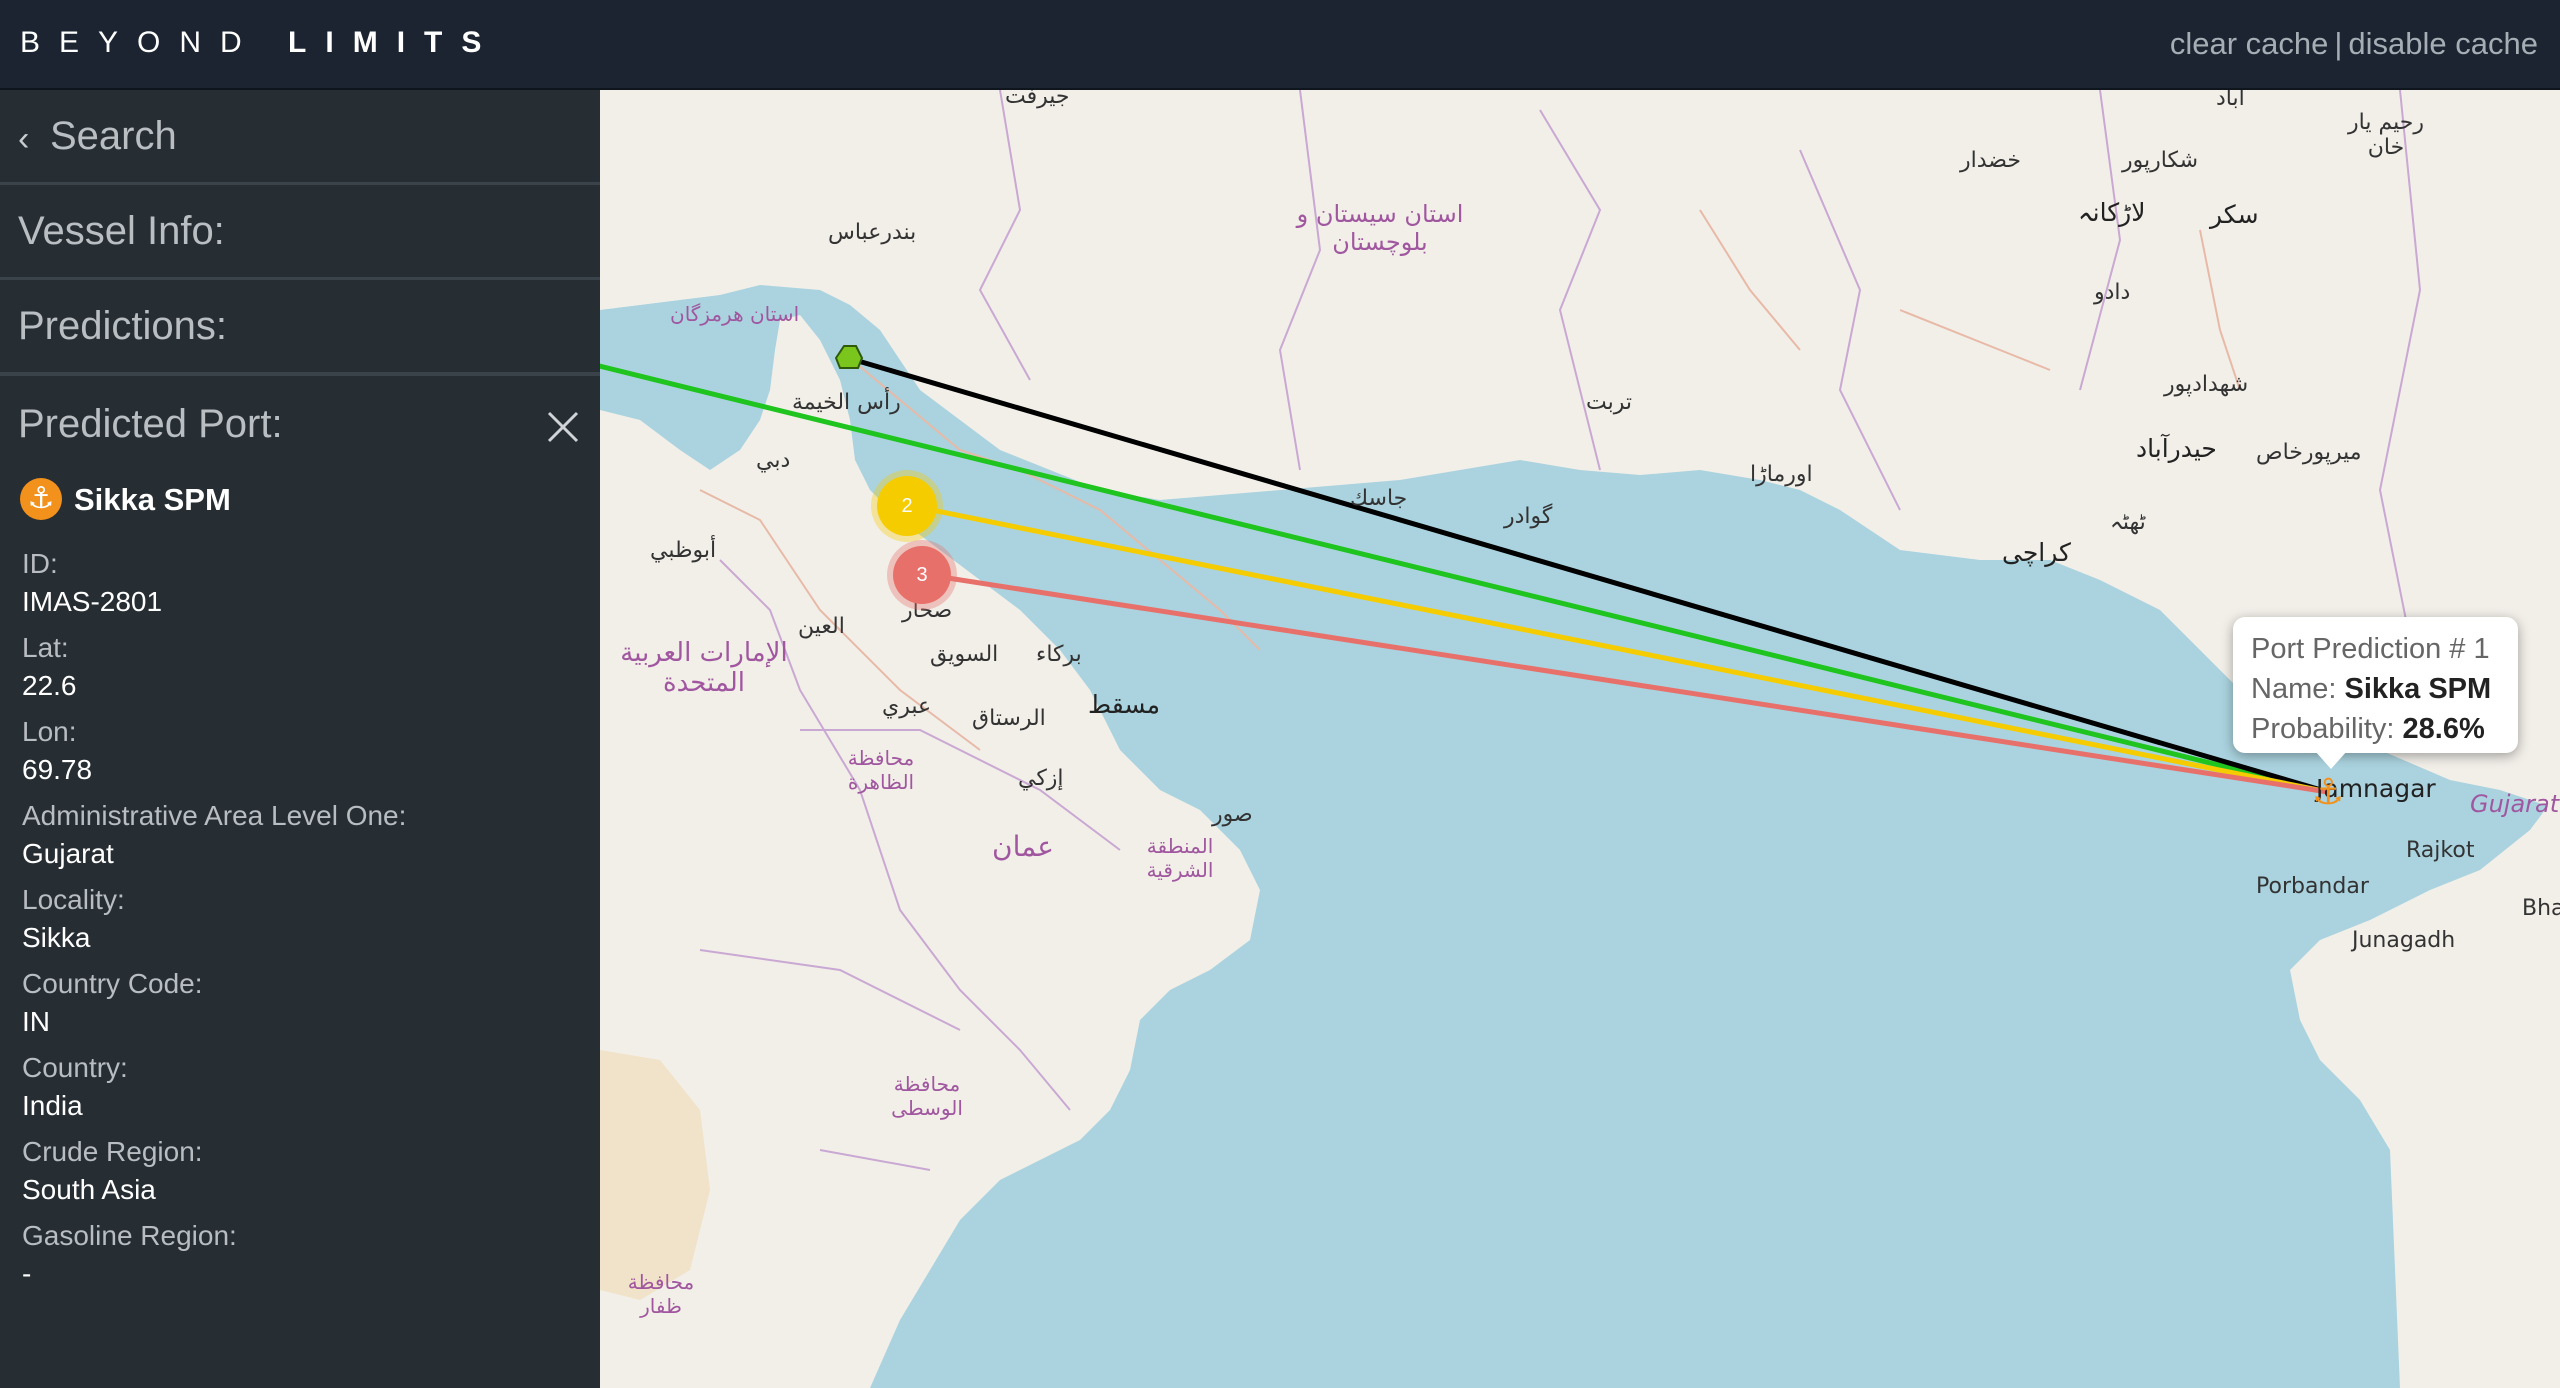 This screenshot has height=1388, width=2560. I want to click on map-label-bha: Bha, so click(2541, 908).